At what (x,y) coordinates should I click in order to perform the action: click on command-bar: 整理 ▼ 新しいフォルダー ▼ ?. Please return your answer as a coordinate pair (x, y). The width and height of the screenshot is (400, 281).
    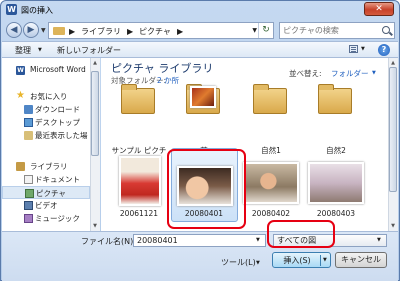
    Looking at the image, I should click on (200, 49).